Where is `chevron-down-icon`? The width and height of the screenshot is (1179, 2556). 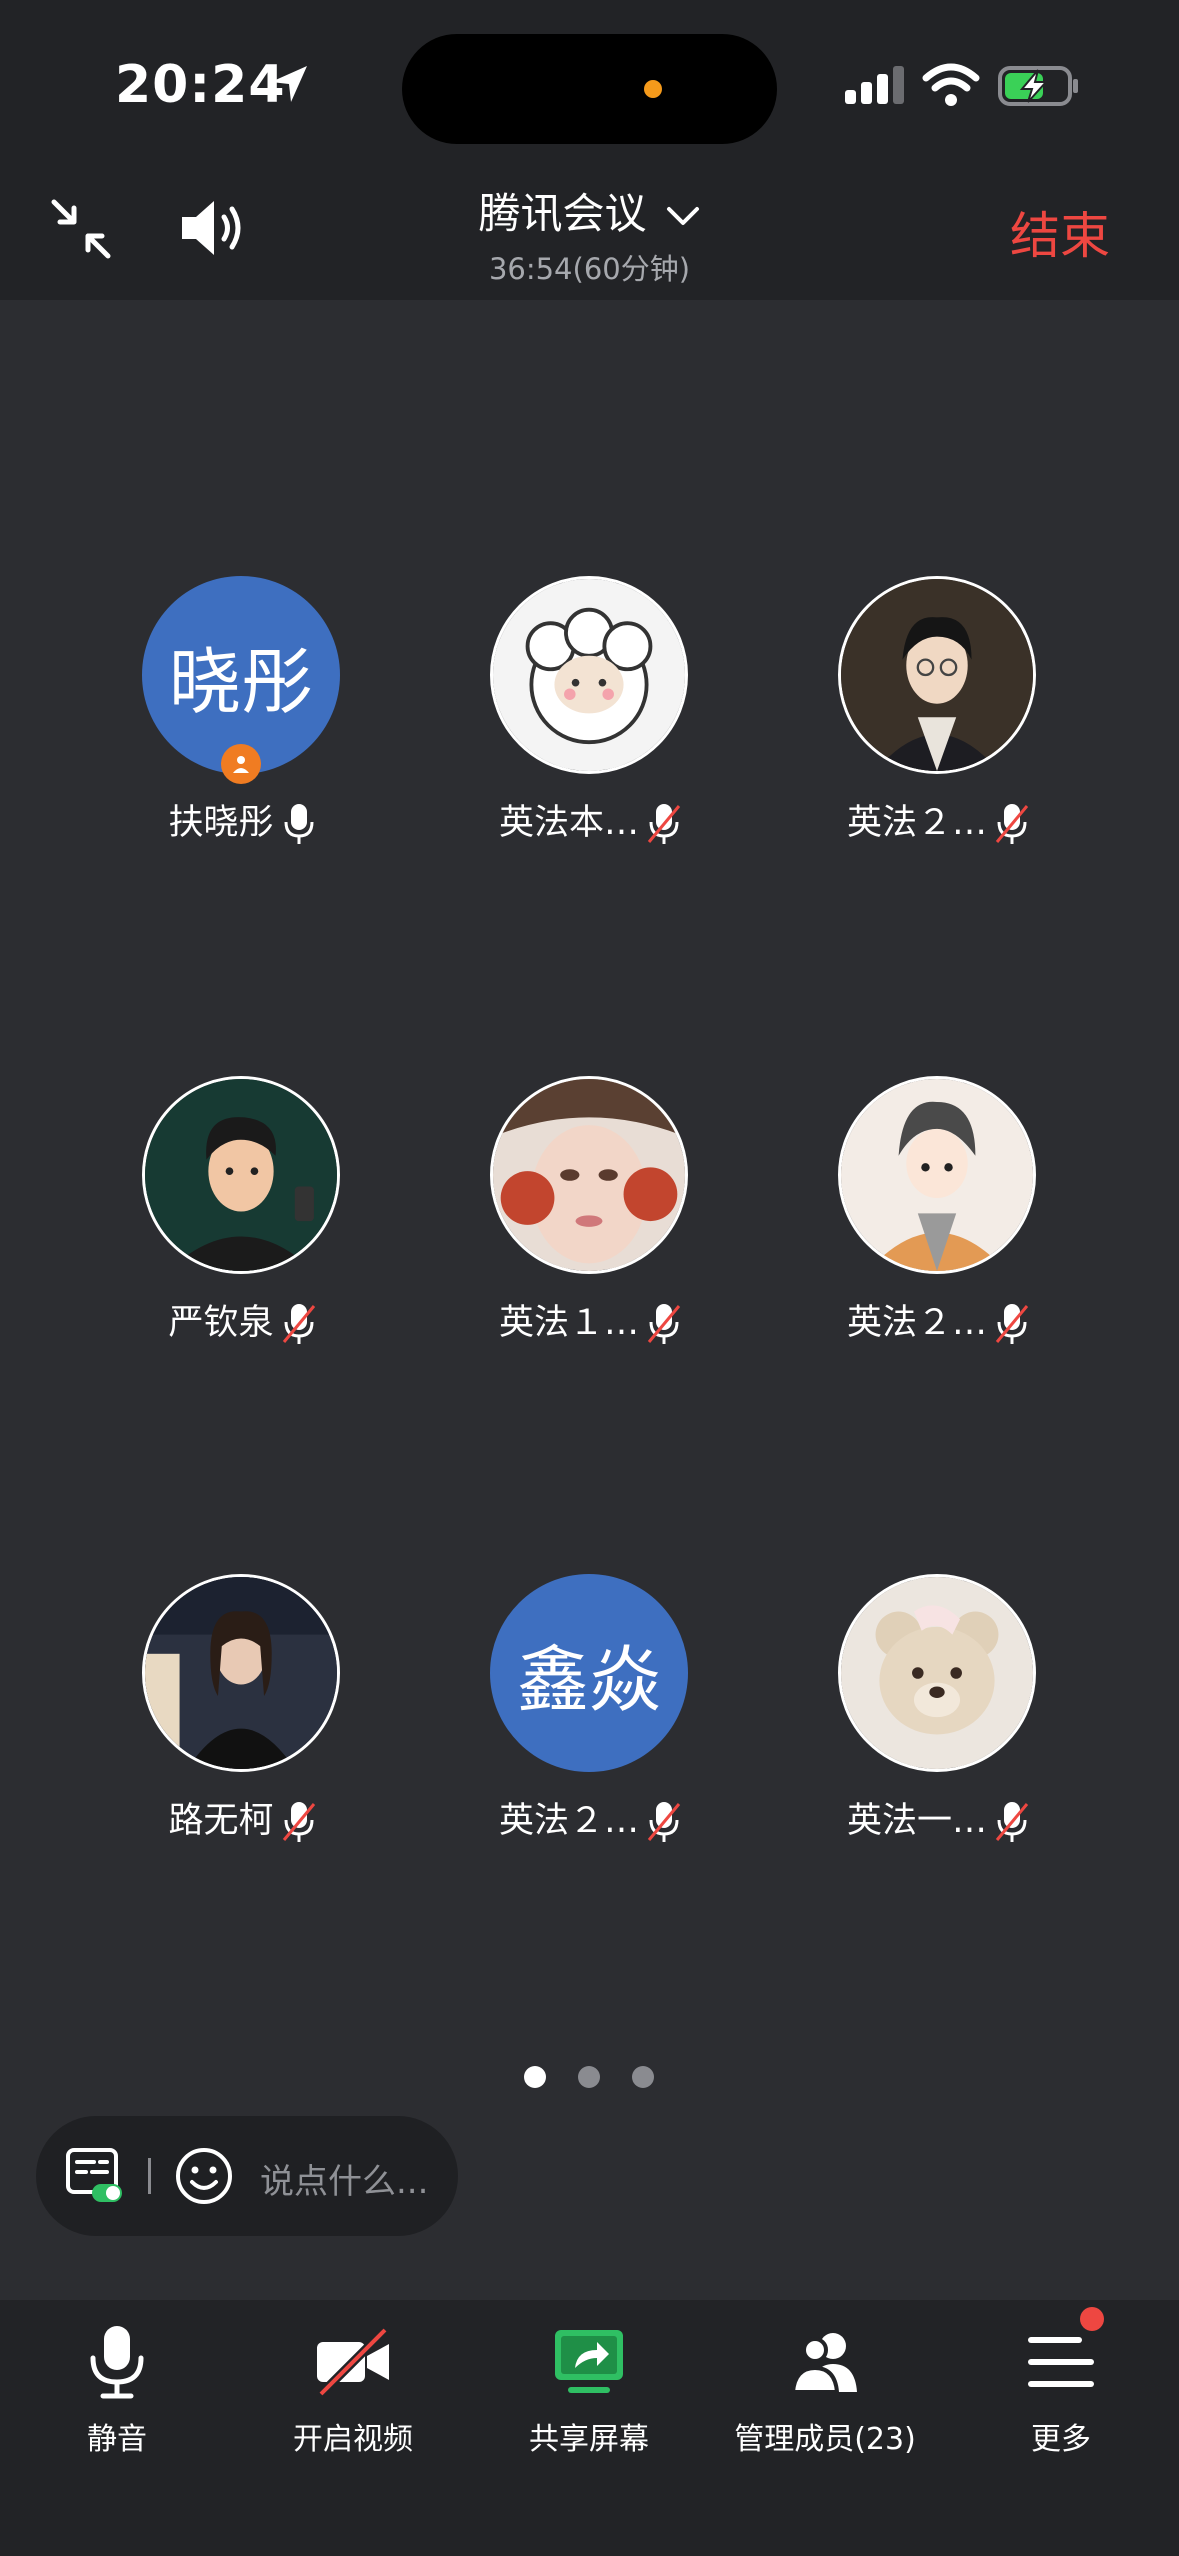 chevron-down-icon is located at coordinates (682, 215).